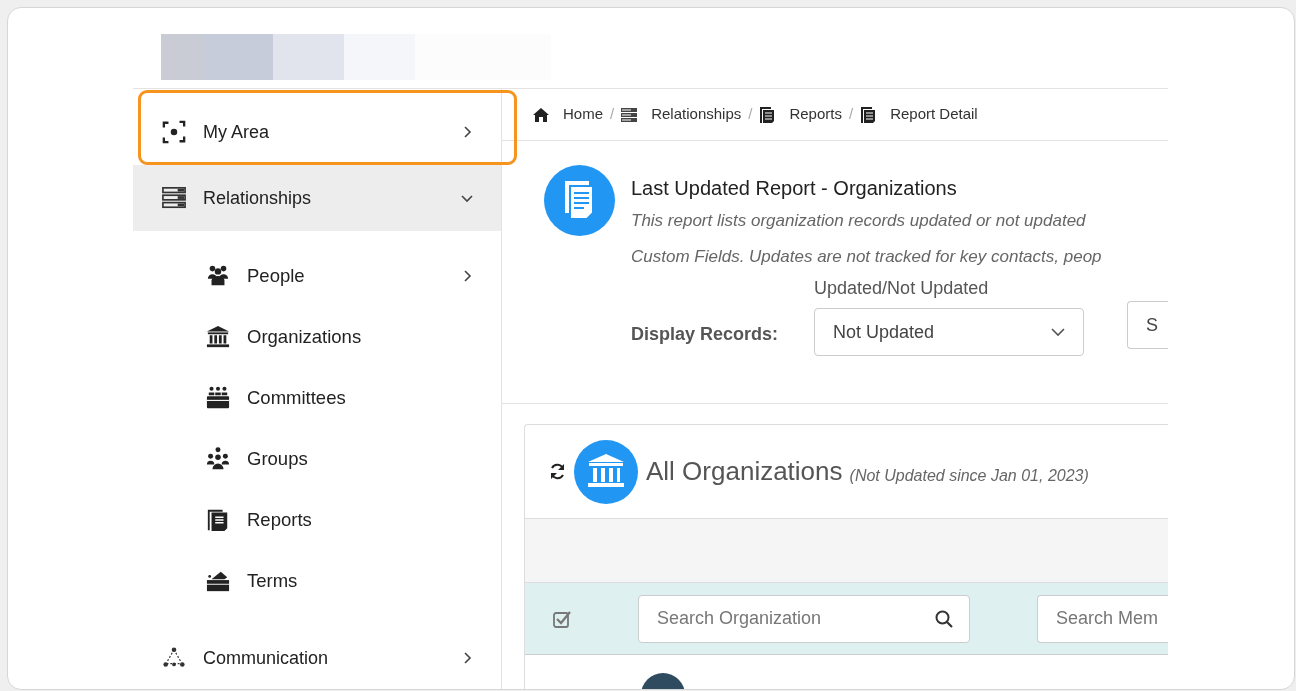 Image resolution: width=1296 pixels, height=691 pixels. I want to click on report-title: Last Updated Report - Organizations, so click(794, 188).